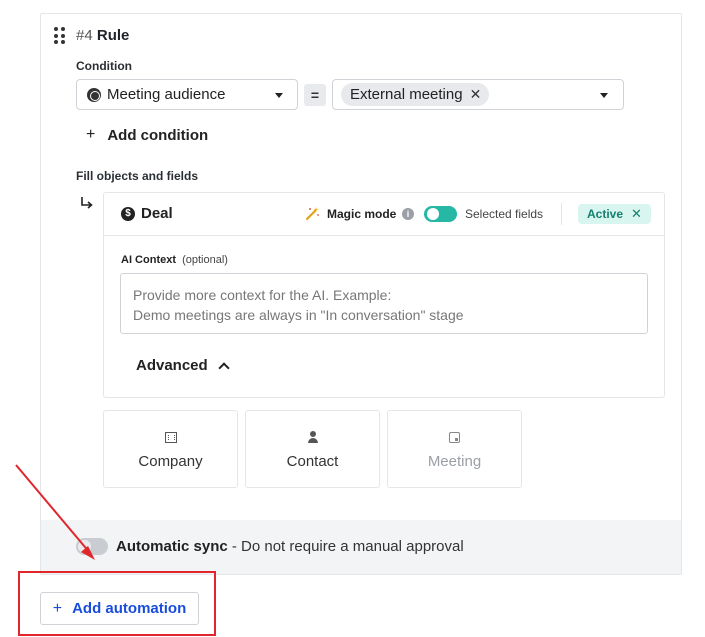  I want to click on condition-value-select: External meeting ✕, so click(478, 94).